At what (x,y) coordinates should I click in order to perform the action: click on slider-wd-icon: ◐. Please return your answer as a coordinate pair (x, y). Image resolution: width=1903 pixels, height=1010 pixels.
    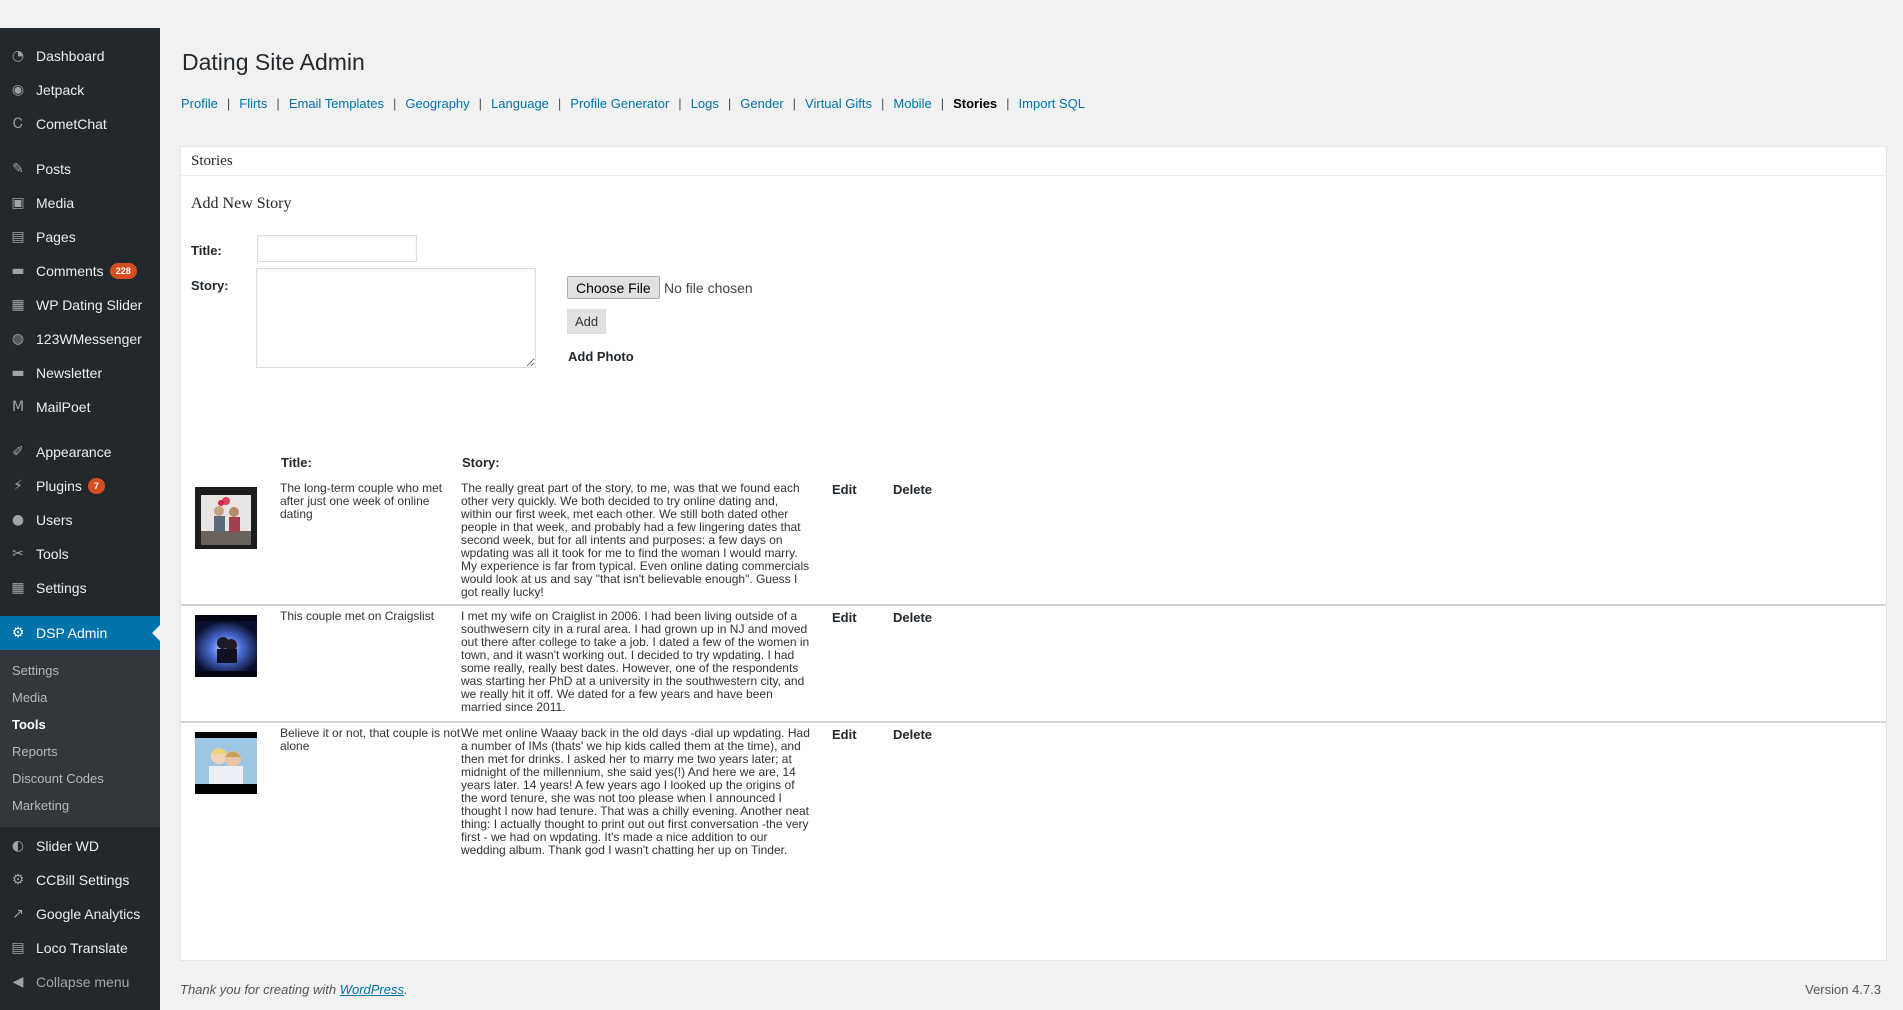
    Looking at the image, I should click on (18, 846).